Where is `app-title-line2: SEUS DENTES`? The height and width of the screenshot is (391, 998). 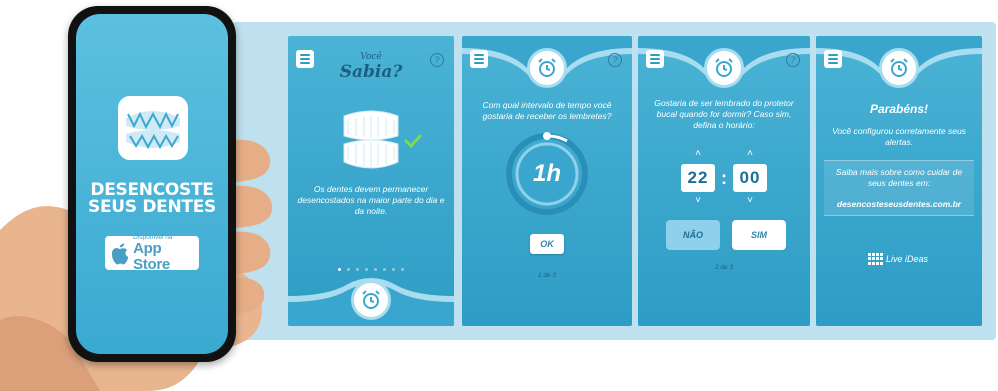 app-title-line2: SEUS DENTES is located at coordinates (152, 207).